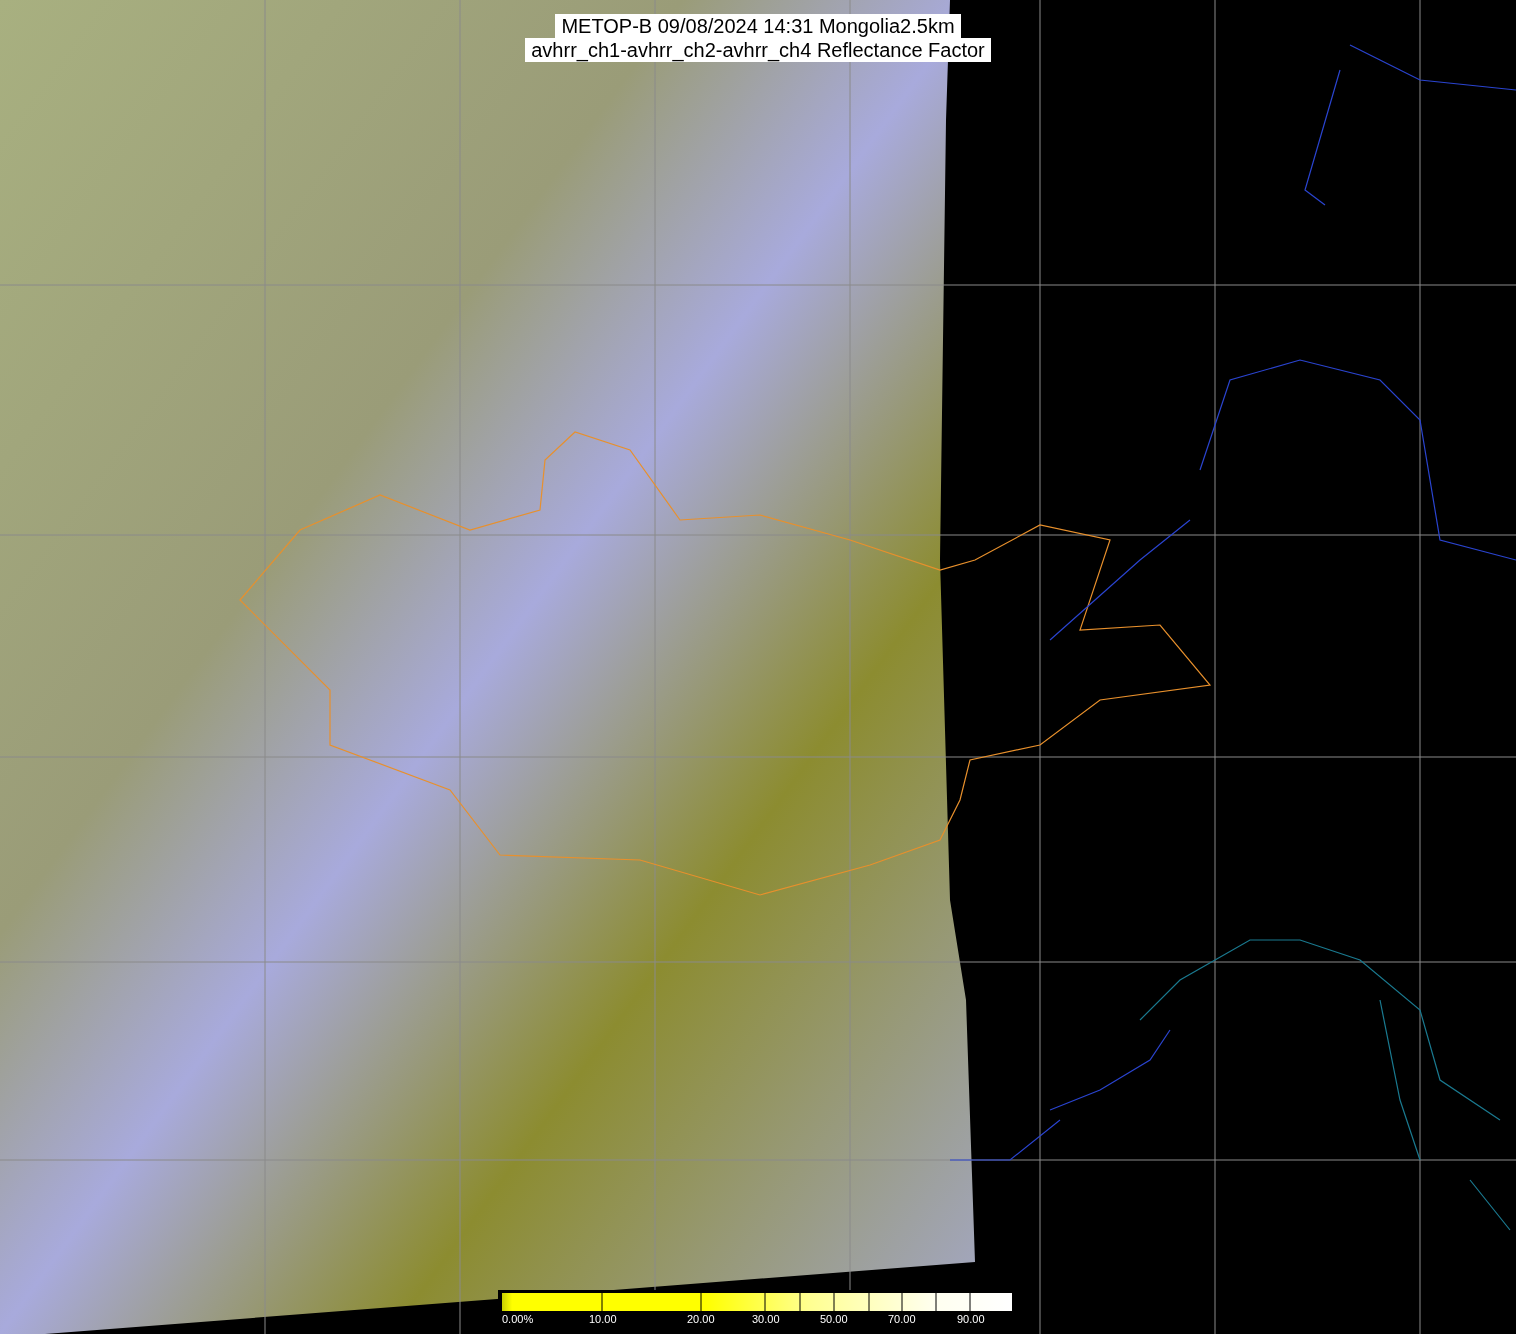 This screenshot has width=1516, height=1334. What do you see at coordinates (971, 1319) in the screenshot?
I see `colorbar-tick-label: 90.00` at bounding box center [971, 1319].